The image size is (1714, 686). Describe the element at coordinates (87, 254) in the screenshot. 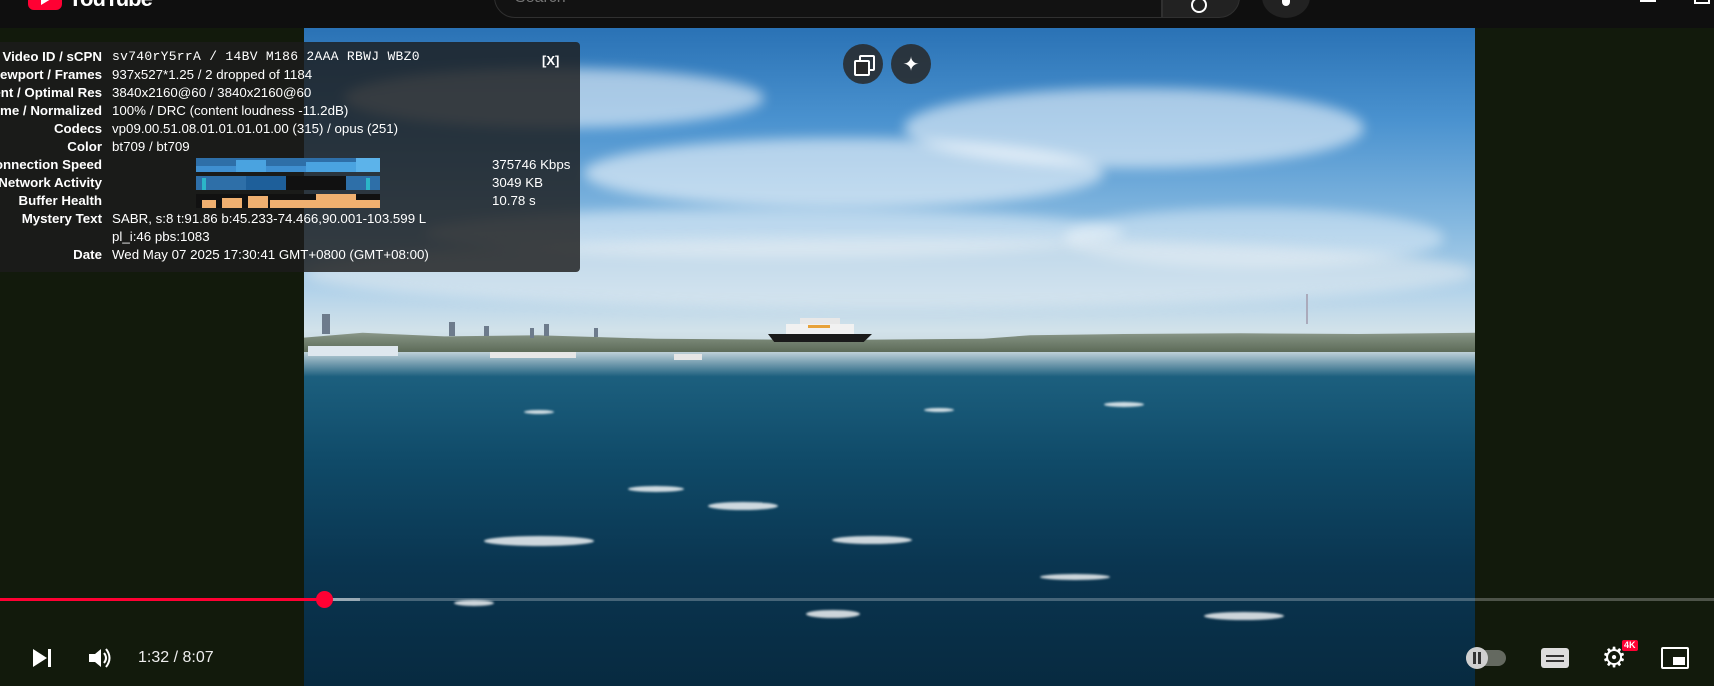

I see `stat-label: Date` at that location.